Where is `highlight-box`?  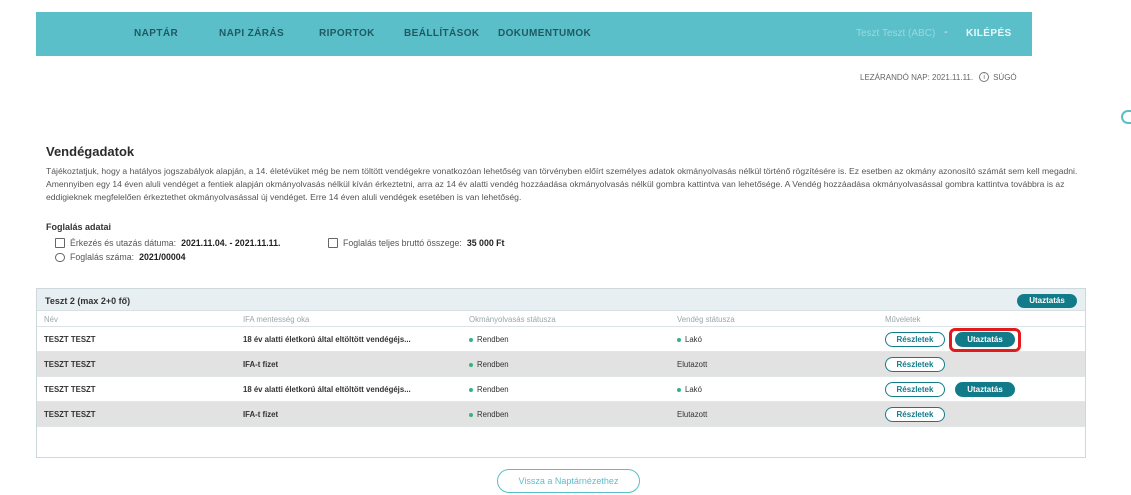
highlight-box is located at coordinates (985, 340).